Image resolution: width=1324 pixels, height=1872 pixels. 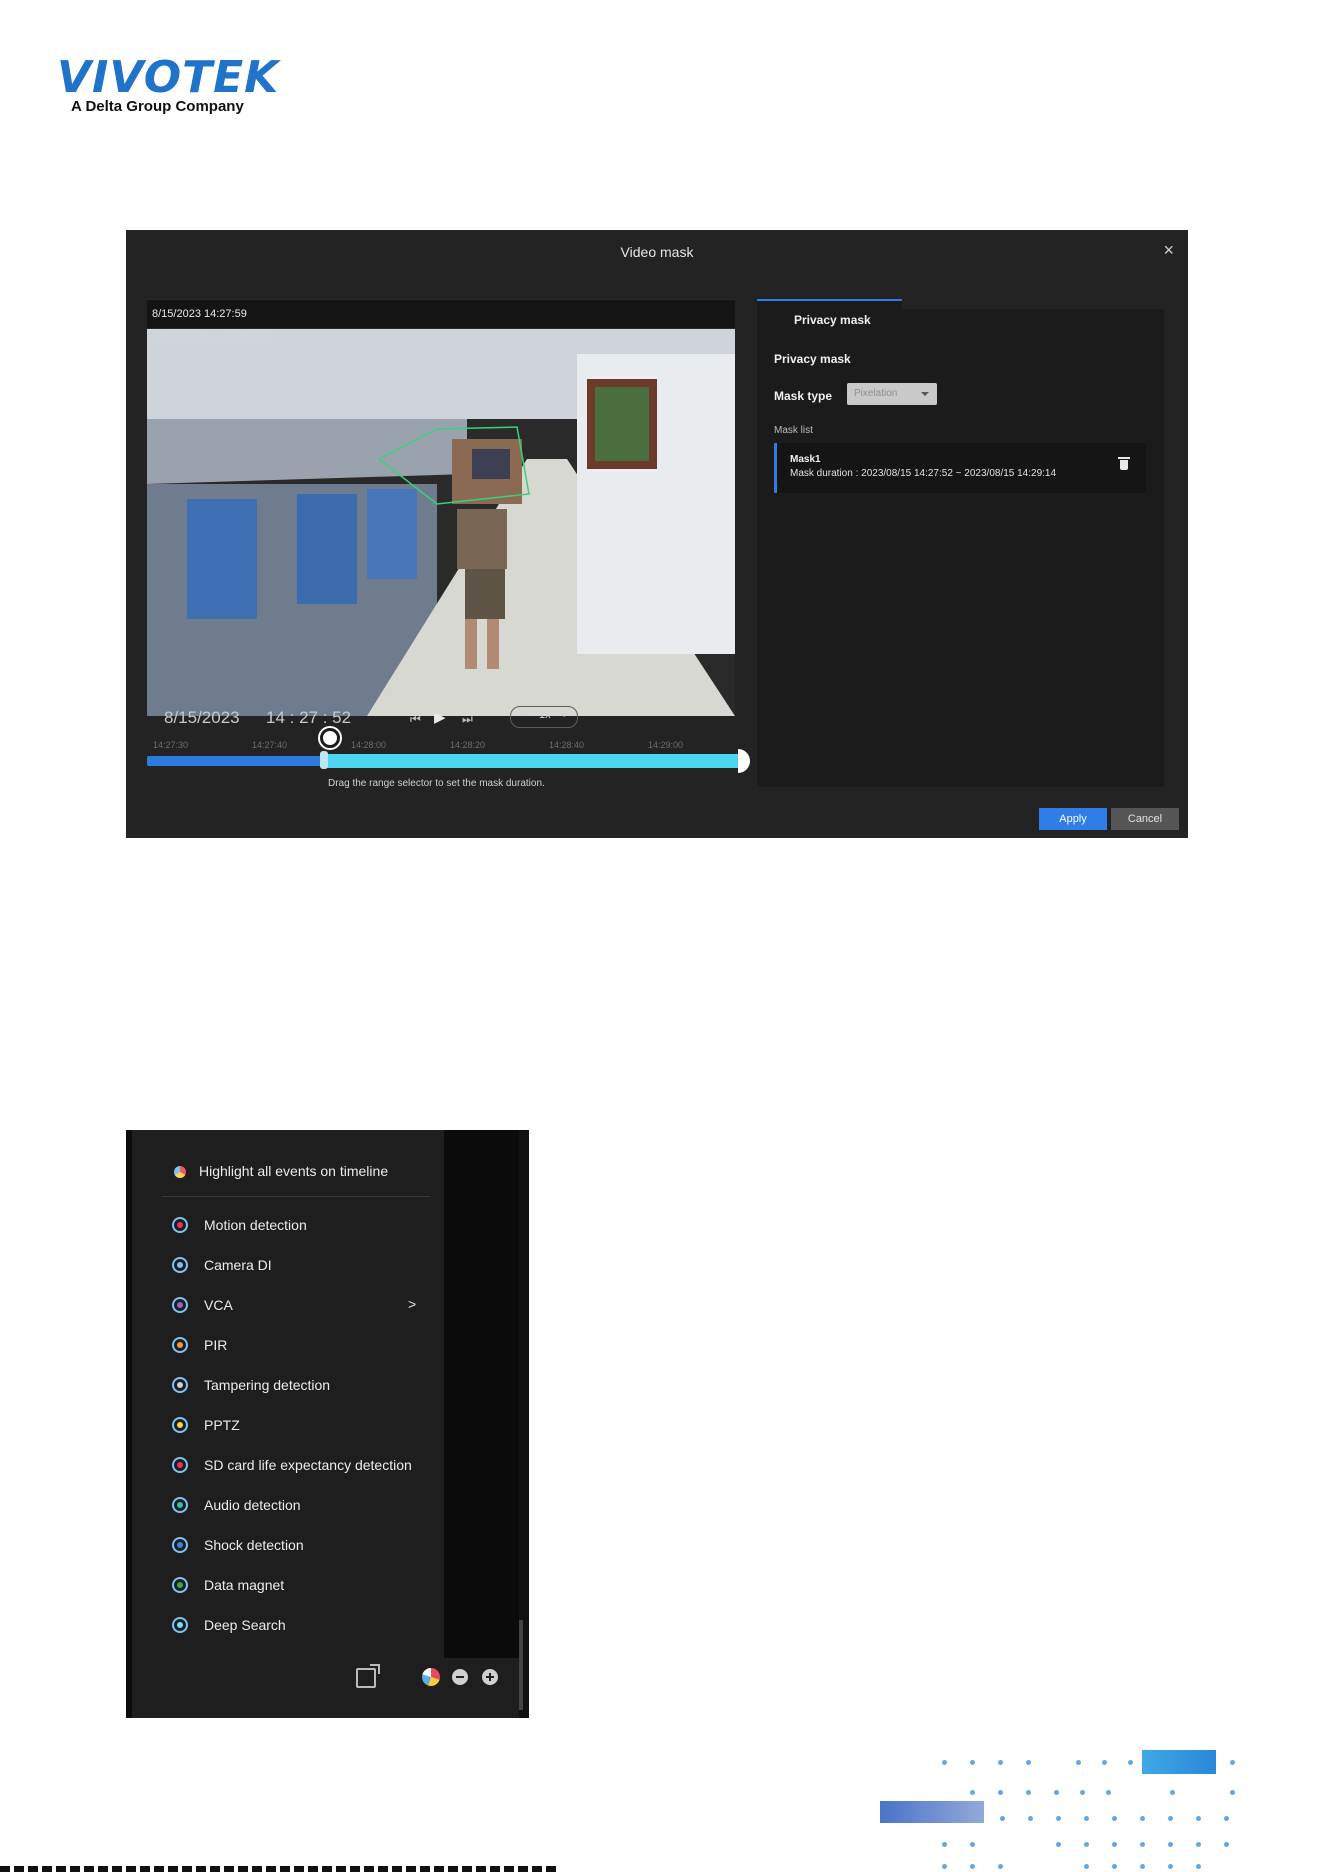 I want to click on event-item-deep-search: Deep Search, so click(x=305, y=1626).